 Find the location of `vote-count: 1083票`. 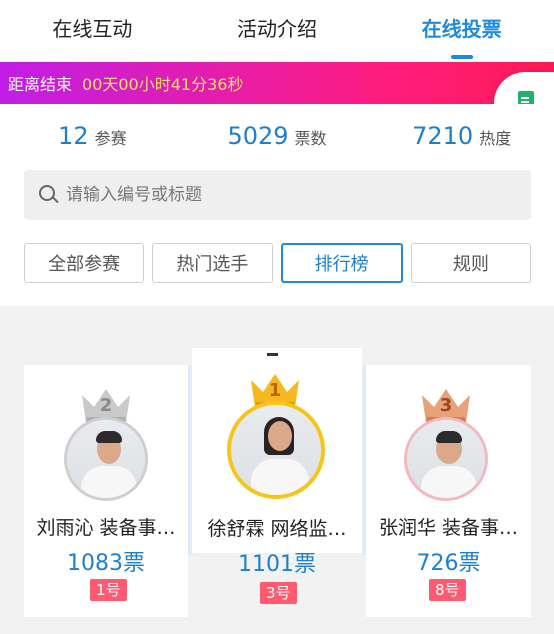

vote-count: 1083票 is located at coordinates (106, 563).